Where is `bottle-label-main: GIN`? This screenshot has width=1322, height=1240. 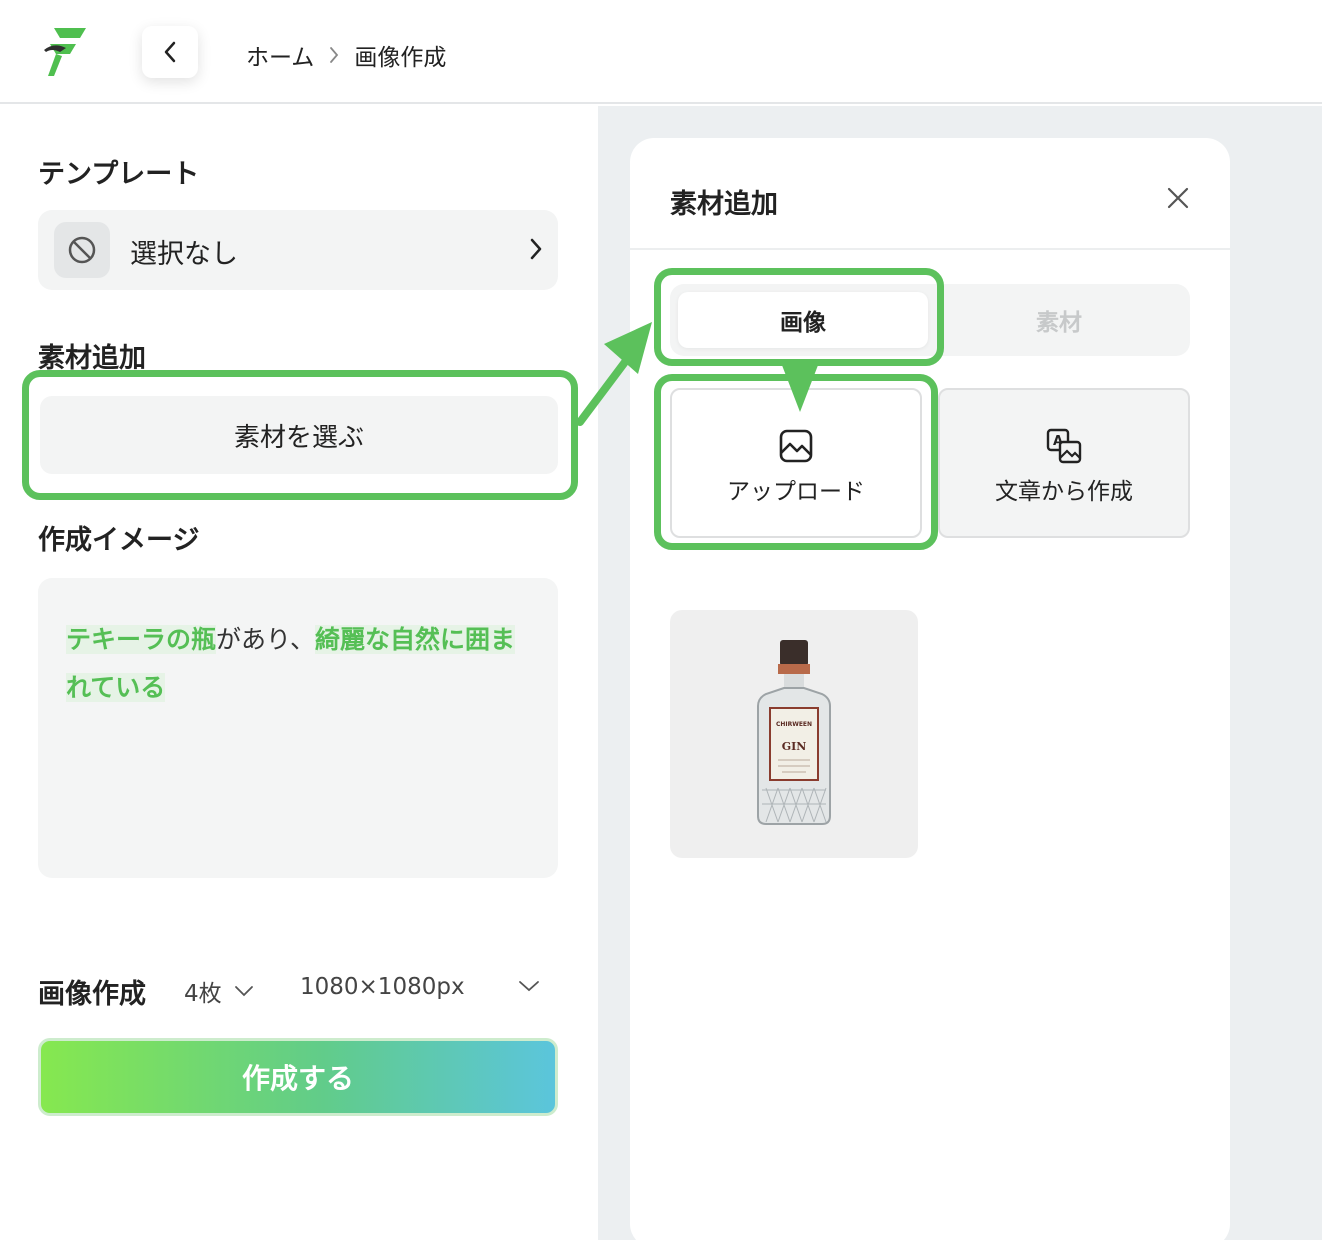 bottle-label-main: GIN is located at coordinates (794, 746).